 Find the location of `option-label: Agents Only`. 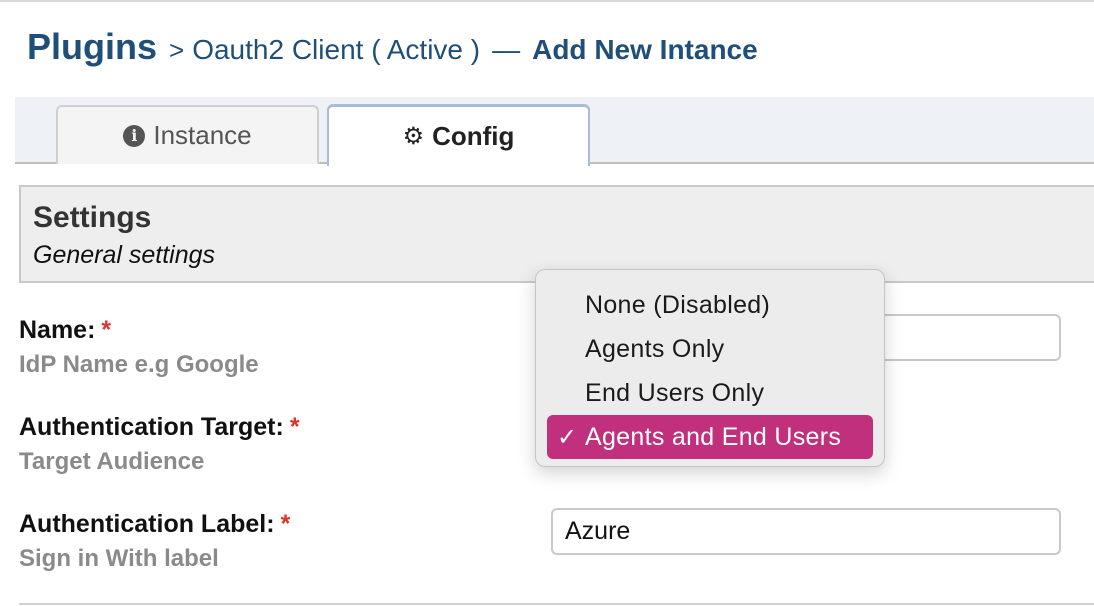

option-label: Agents Only is located at coordinates (655, 348).